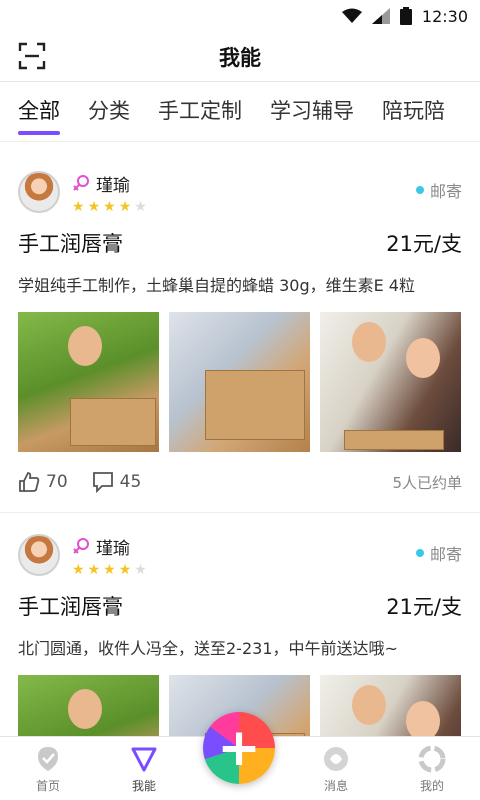 The width and height of the screenshot is (480, 800). Describe the element at coordinates (39, 115) in the screenshot. I see `tab-all: 全部` at that location.